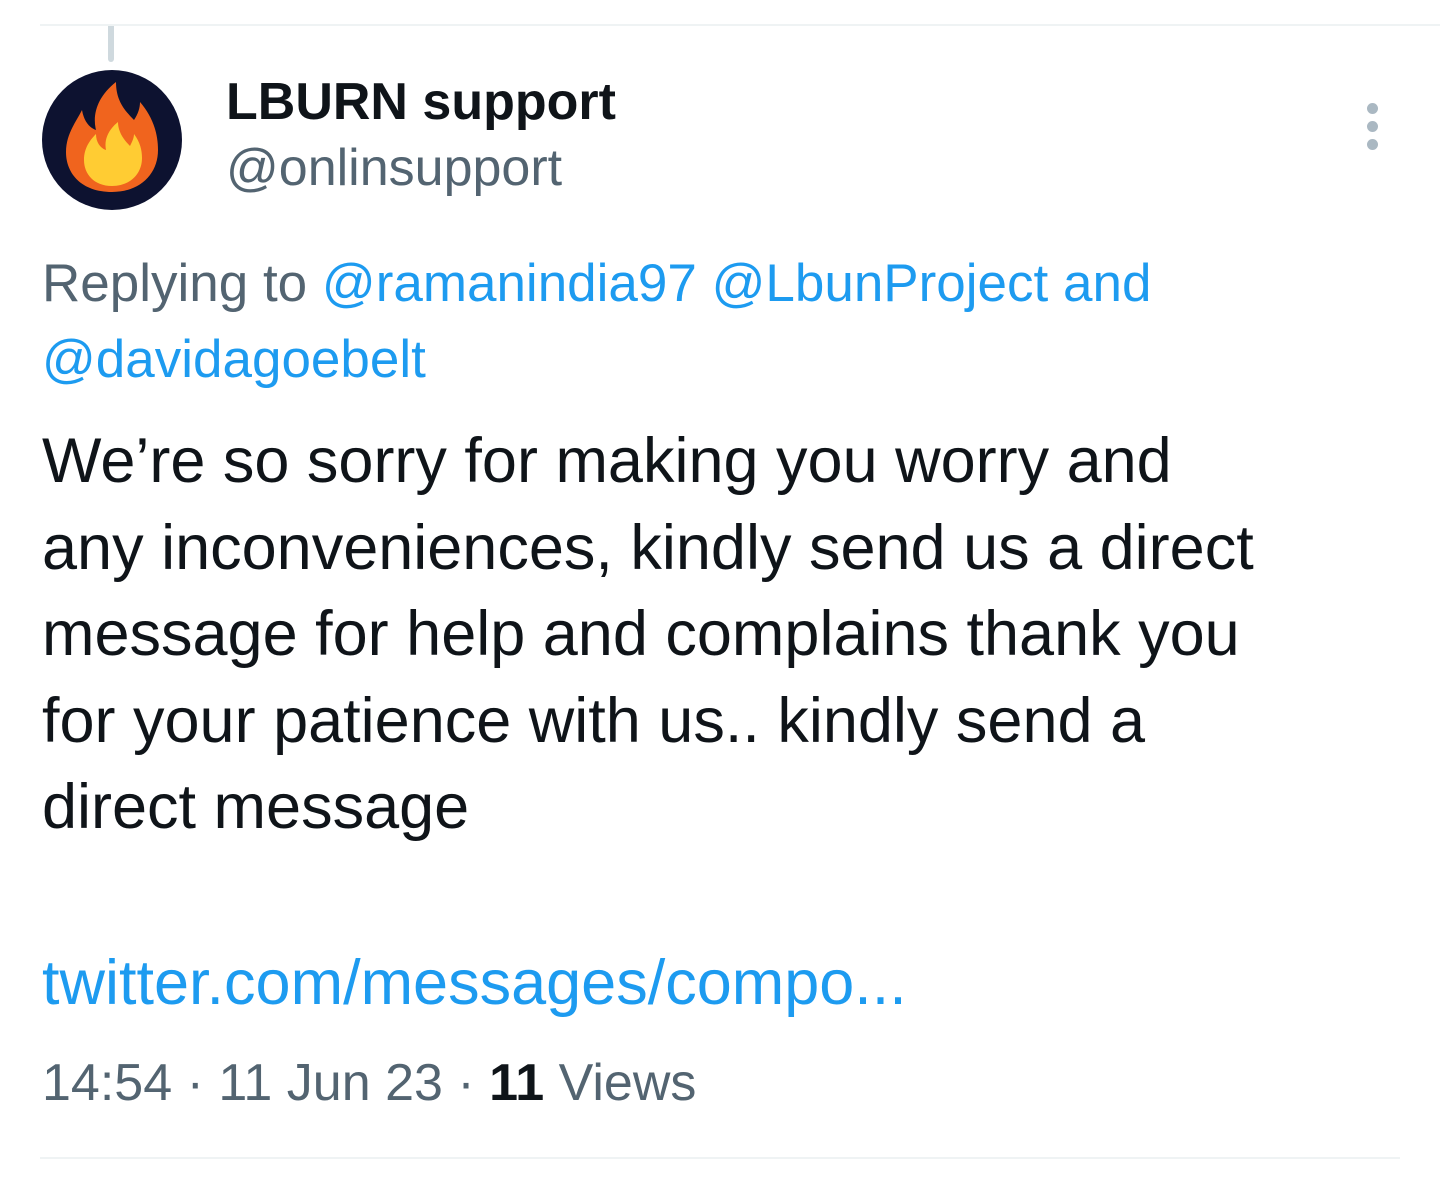 The height and width of the screenshot is (1193, 1440). I want to click on avatar, so click(112, 140).